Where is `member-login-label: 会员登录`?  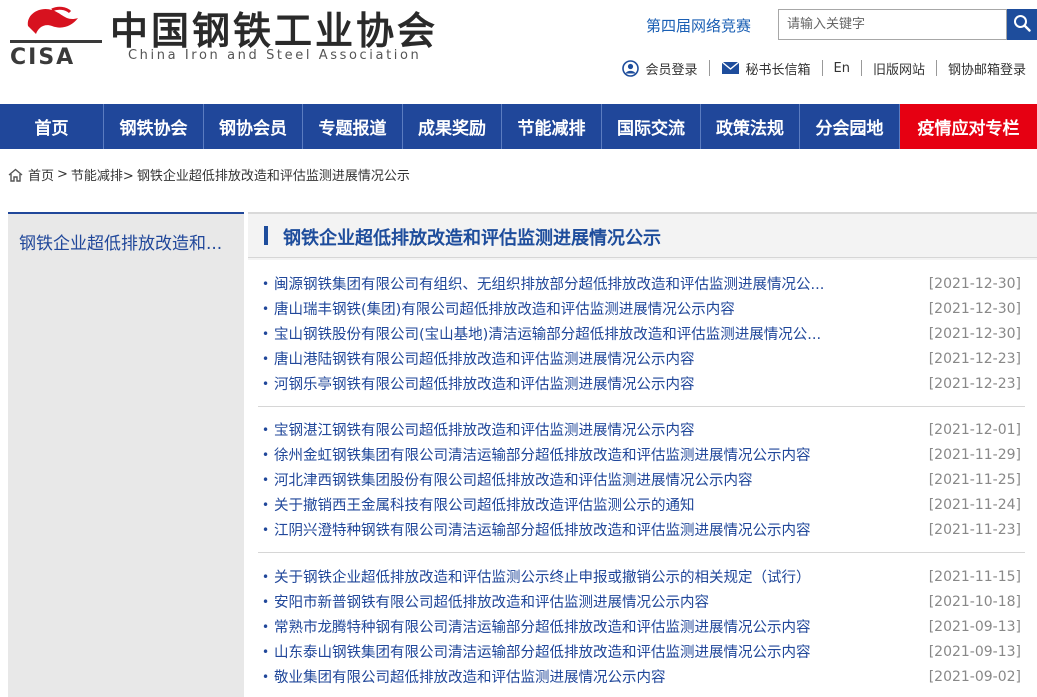 member-login-label: 会员登录 is located at coordinates (671, 70).